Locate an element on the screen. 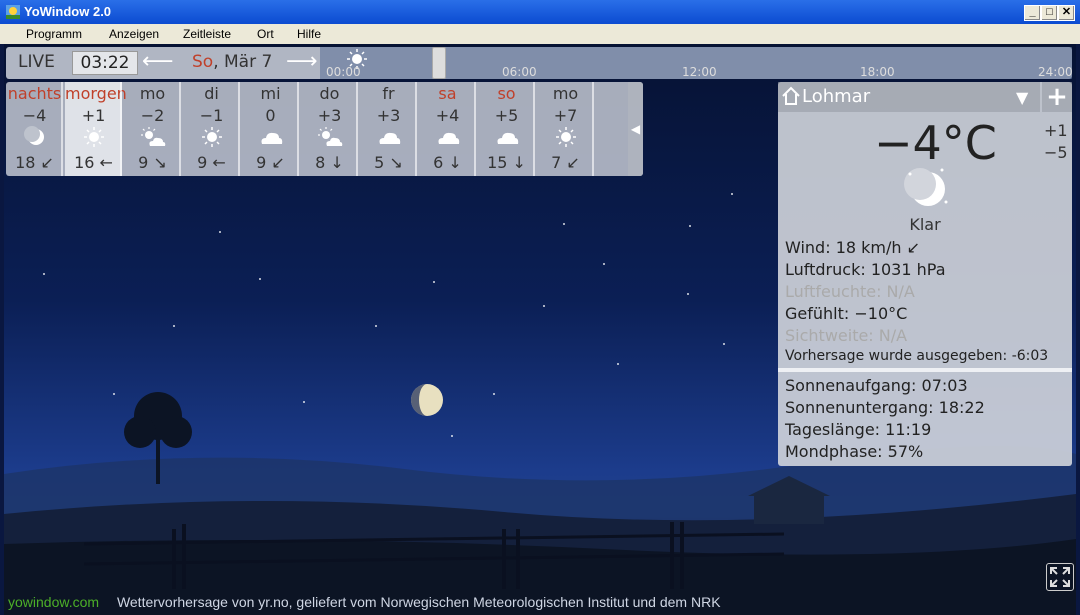 The width and height of the screenshot is (1080, 615). forecast-day-name: mo is located at coordinates (565, 93).